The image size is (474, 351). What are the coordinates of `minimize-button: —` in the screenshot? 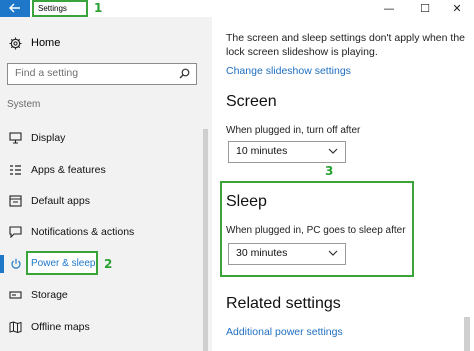 It's located at (389, 8).